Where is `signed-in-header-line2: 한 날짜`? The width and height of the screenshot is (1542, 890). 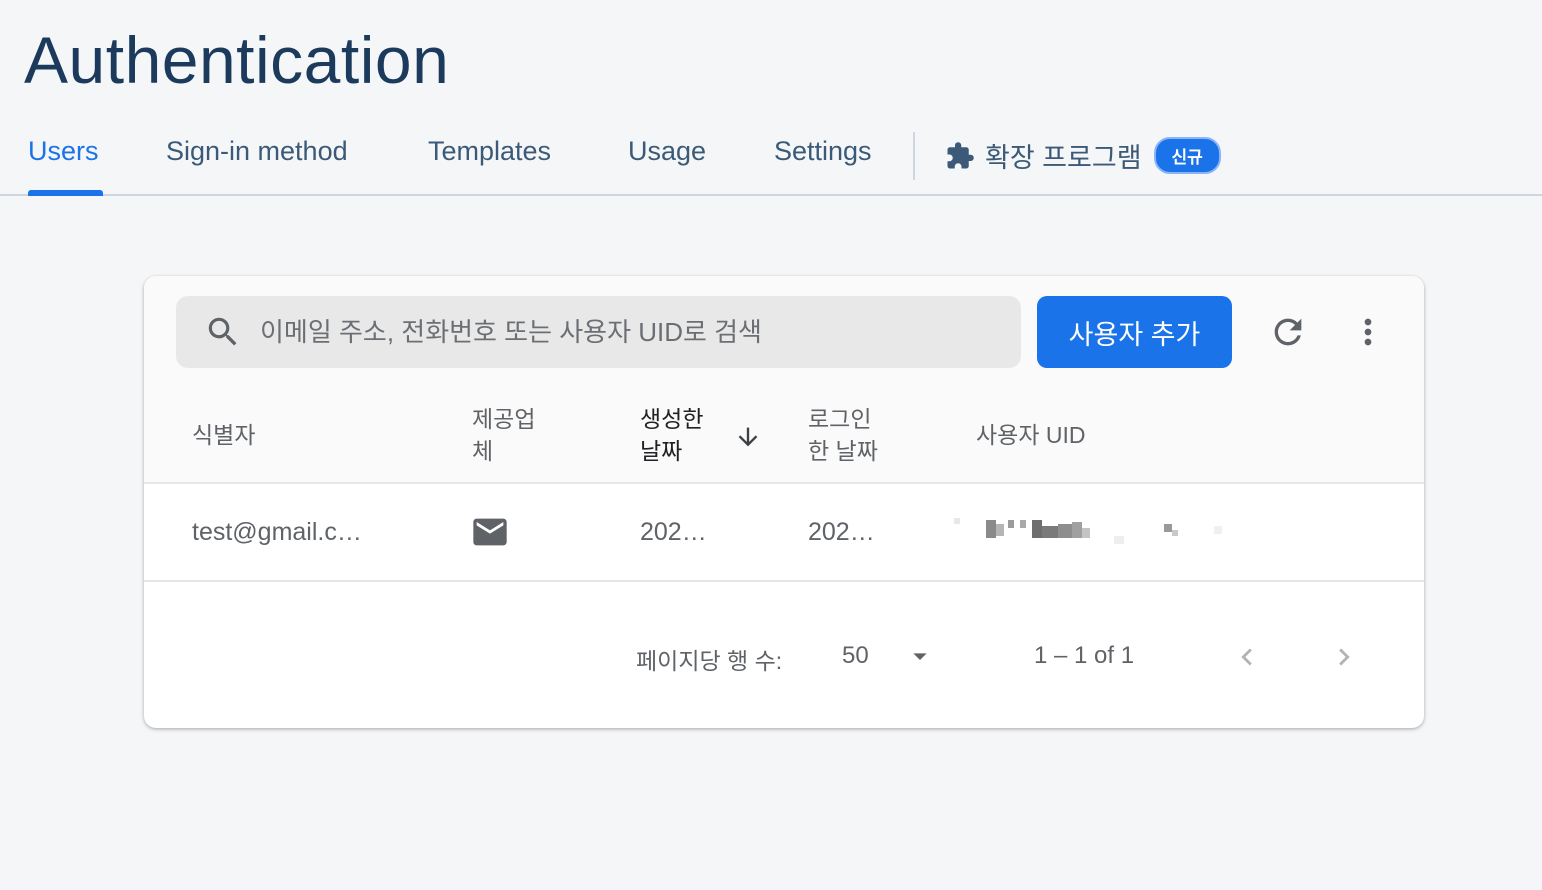 signed-in-header-line2: 한 날짜 is located at coordinates (843, 451).